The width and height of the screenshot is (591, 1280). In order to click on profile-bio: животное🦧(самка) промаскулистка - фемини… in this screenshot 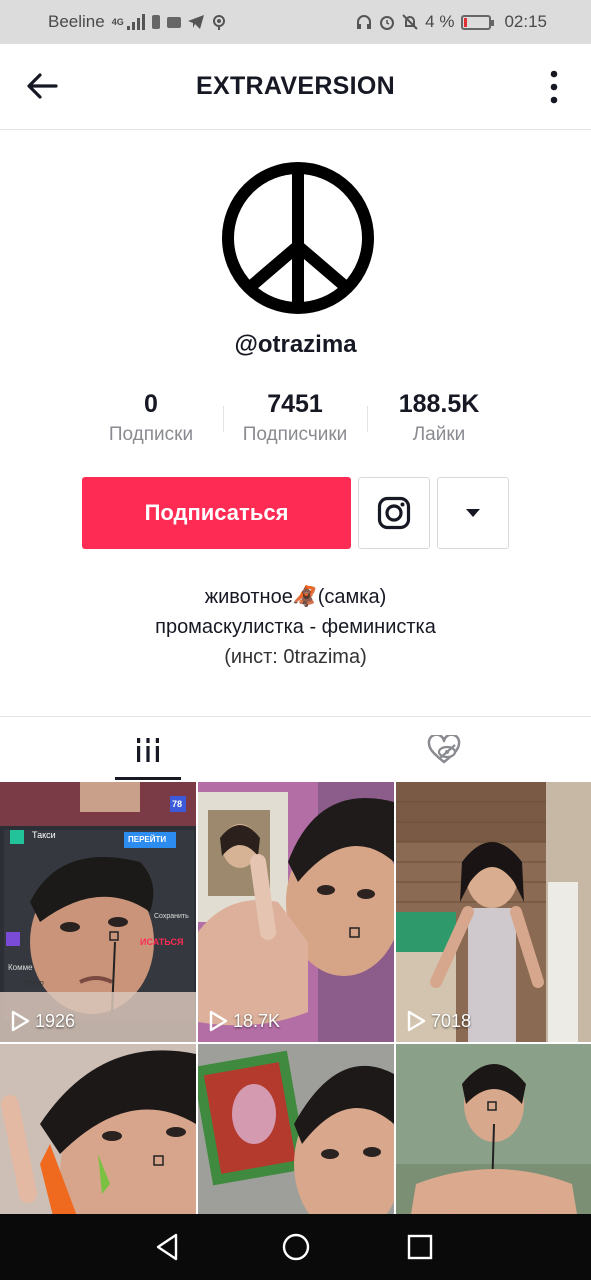, I will do `click(295, 627)`.